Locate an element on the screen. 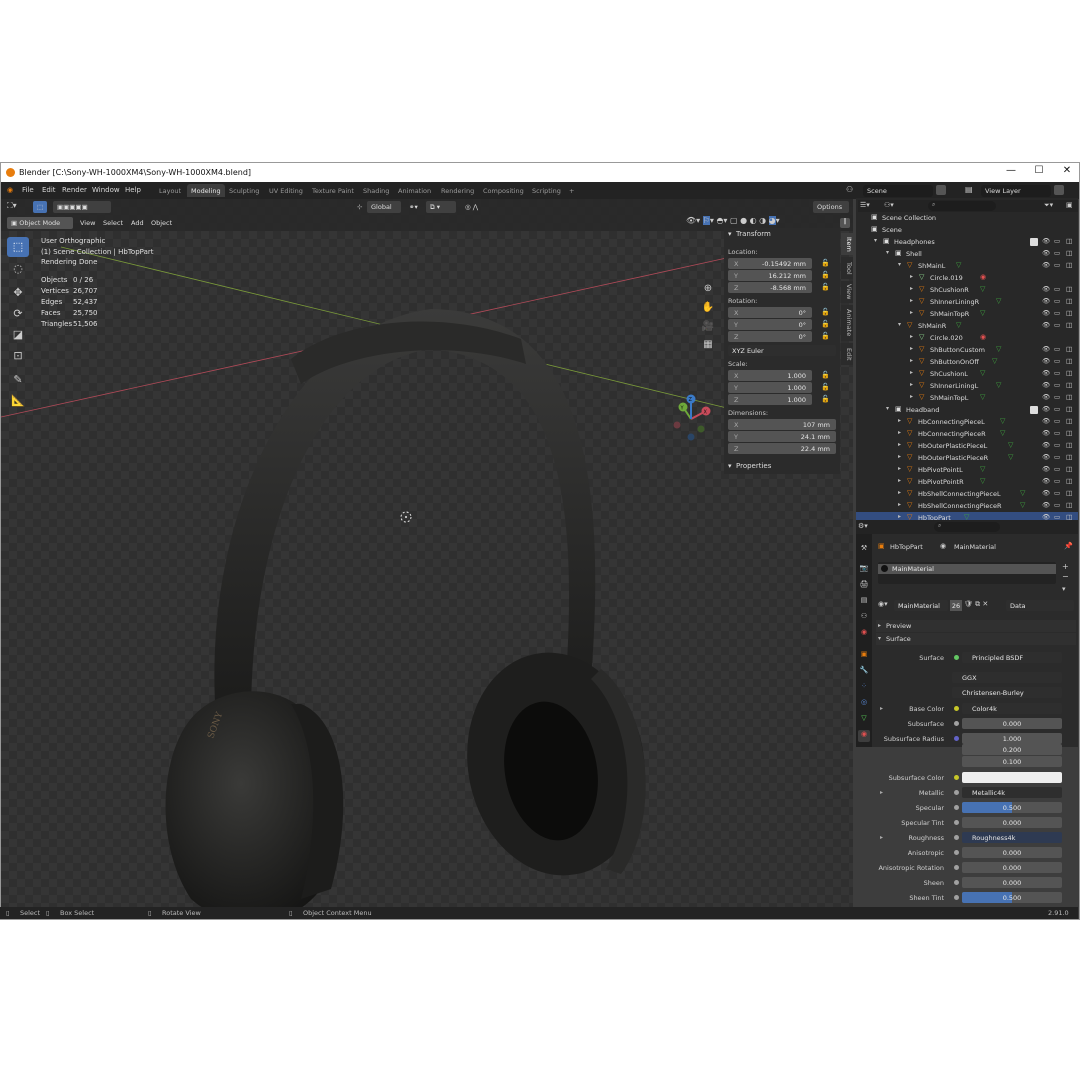 Image resolution: width=1080 pixels, height=1080 pixels. number-field: 0.100 is located at coordinates (1012, 761).